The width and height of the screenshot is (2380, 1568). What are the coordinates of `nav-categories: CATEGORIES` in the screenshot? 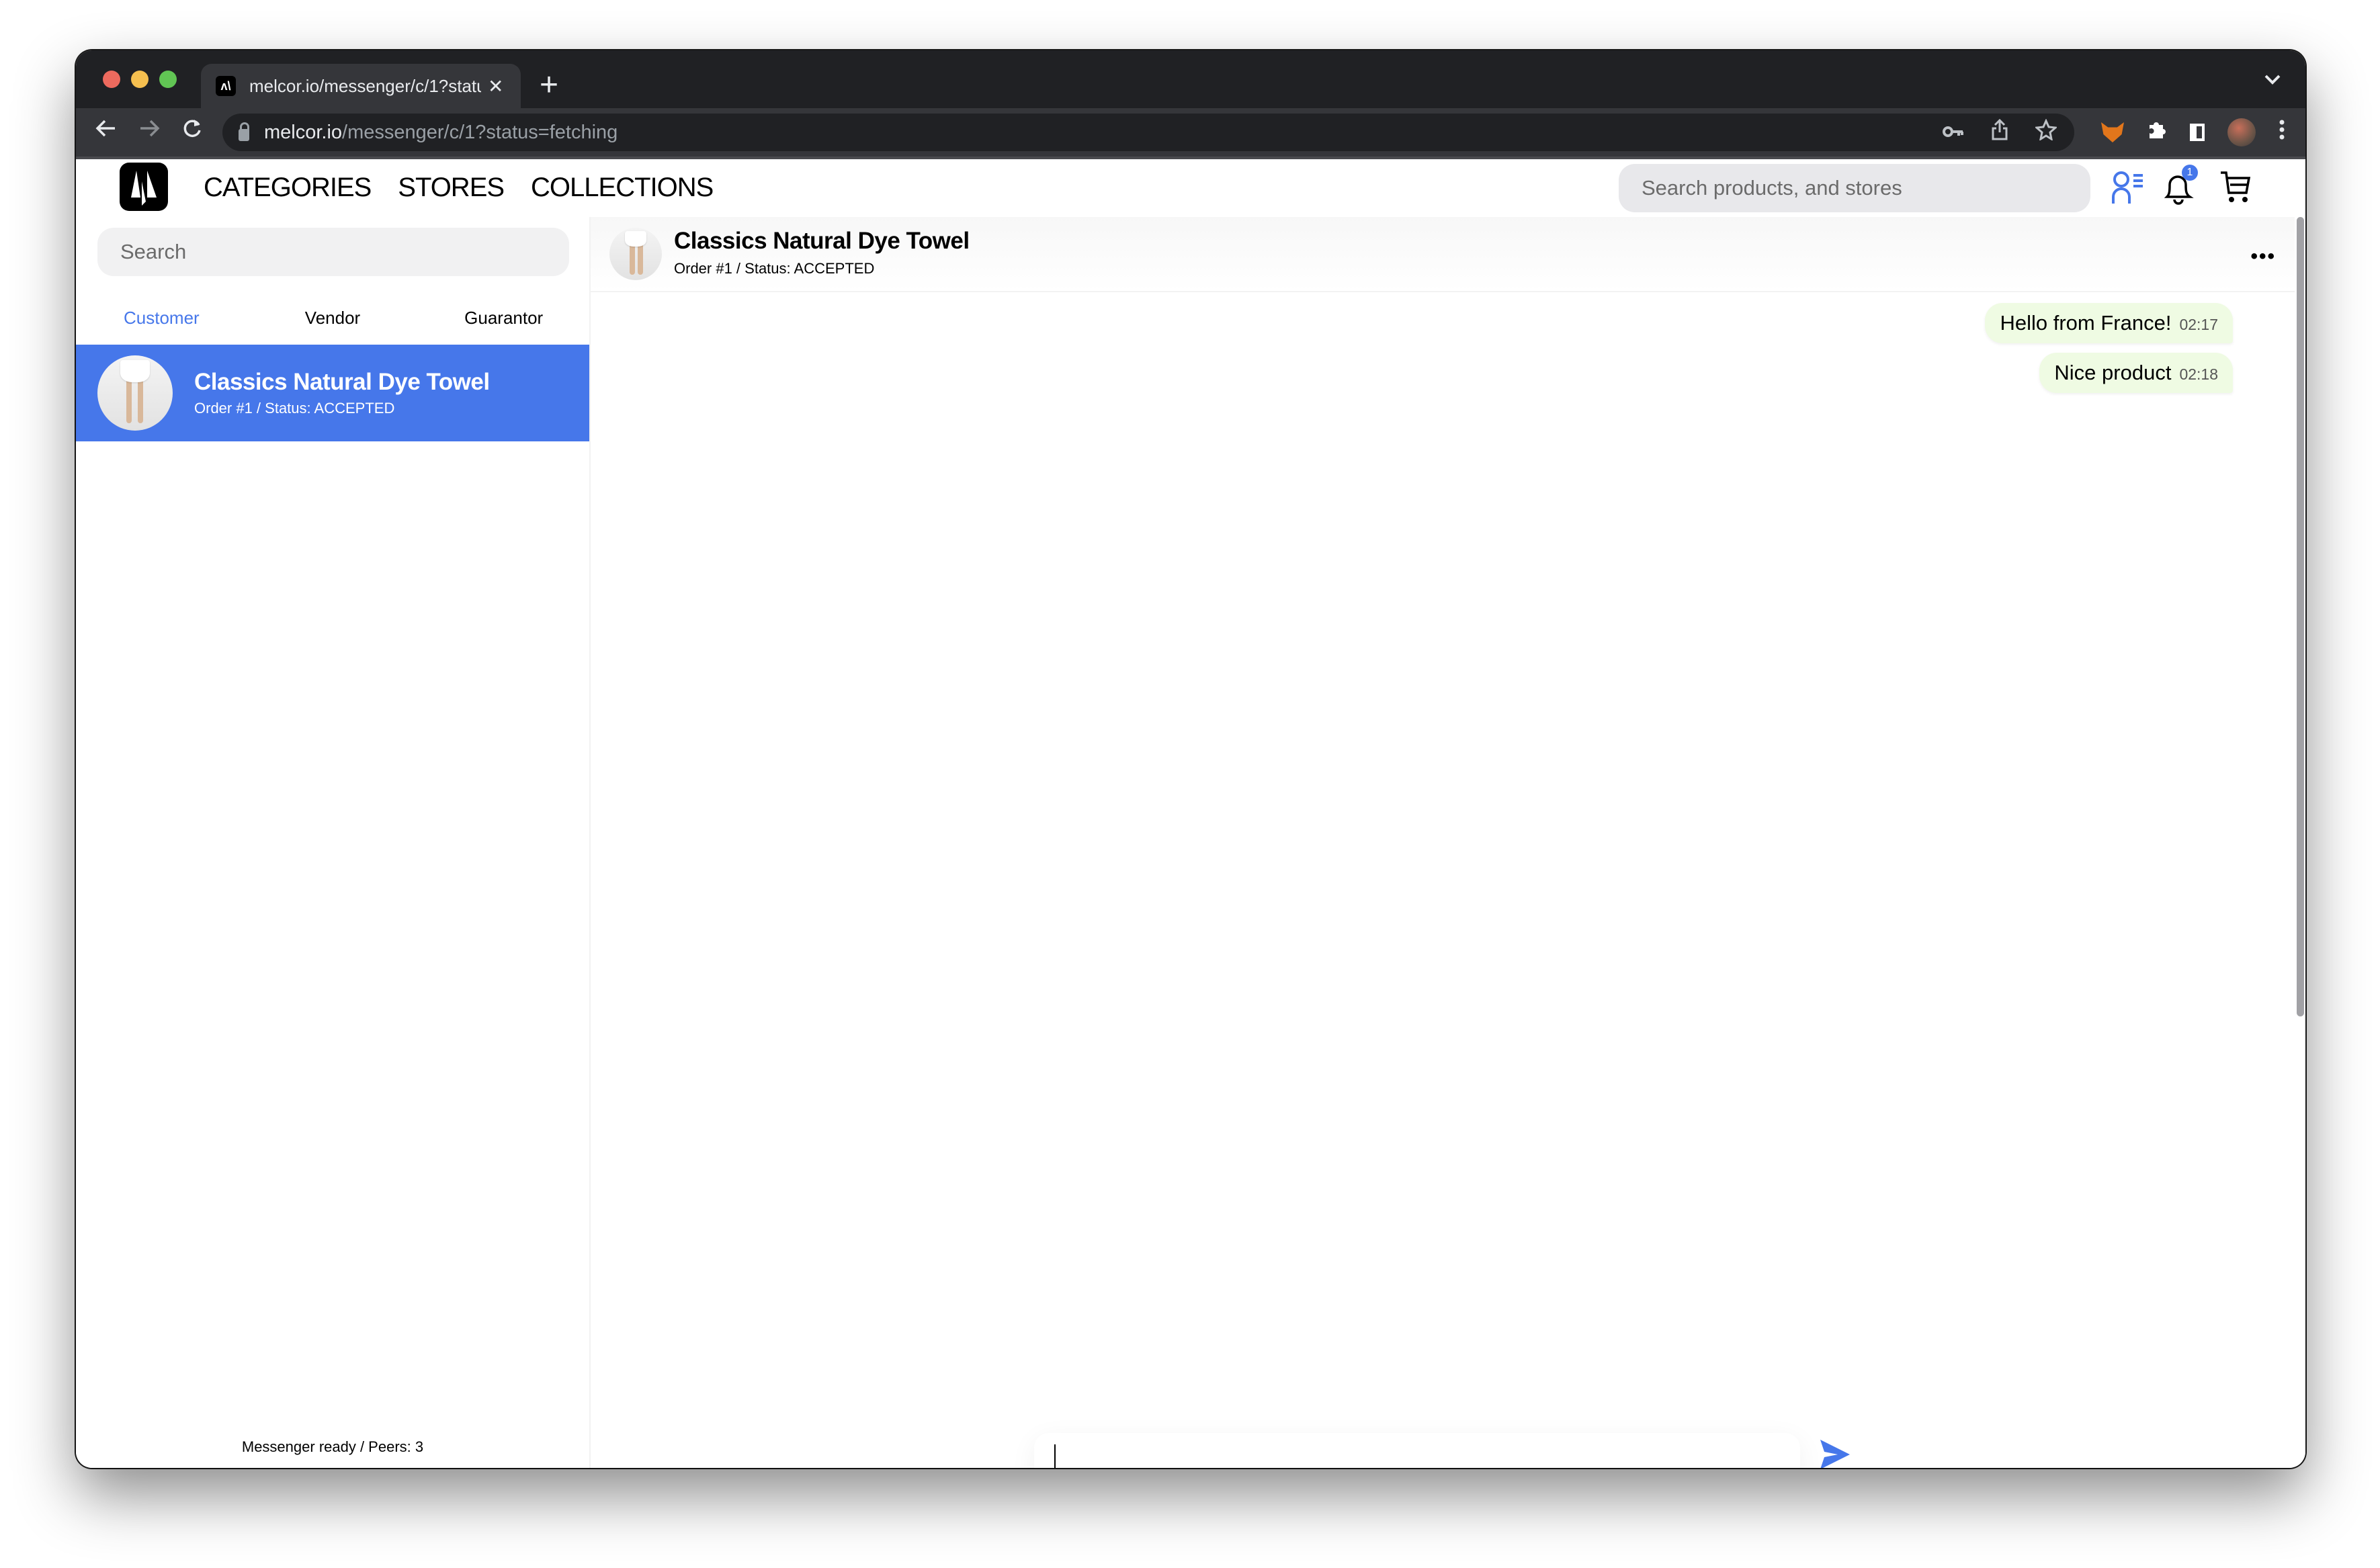 It's located at (288, 188).